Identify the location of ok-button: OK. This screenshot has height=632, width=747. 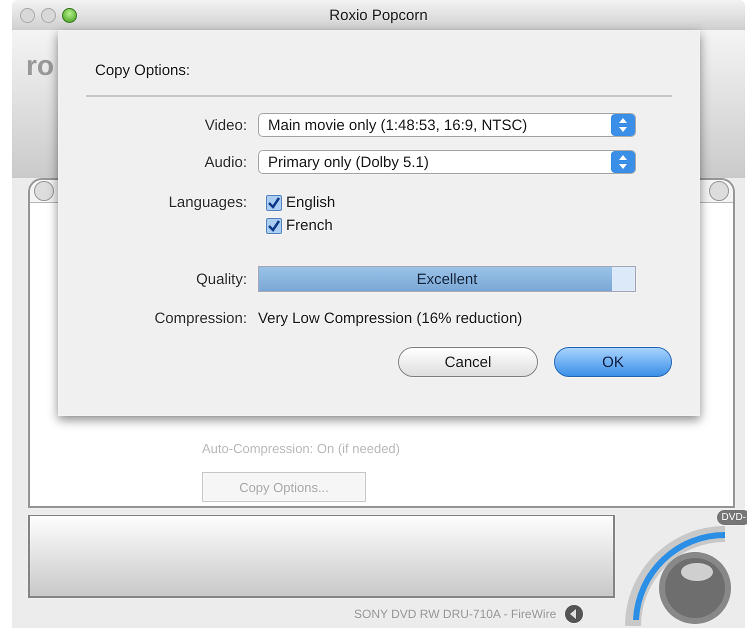
(613, 362).